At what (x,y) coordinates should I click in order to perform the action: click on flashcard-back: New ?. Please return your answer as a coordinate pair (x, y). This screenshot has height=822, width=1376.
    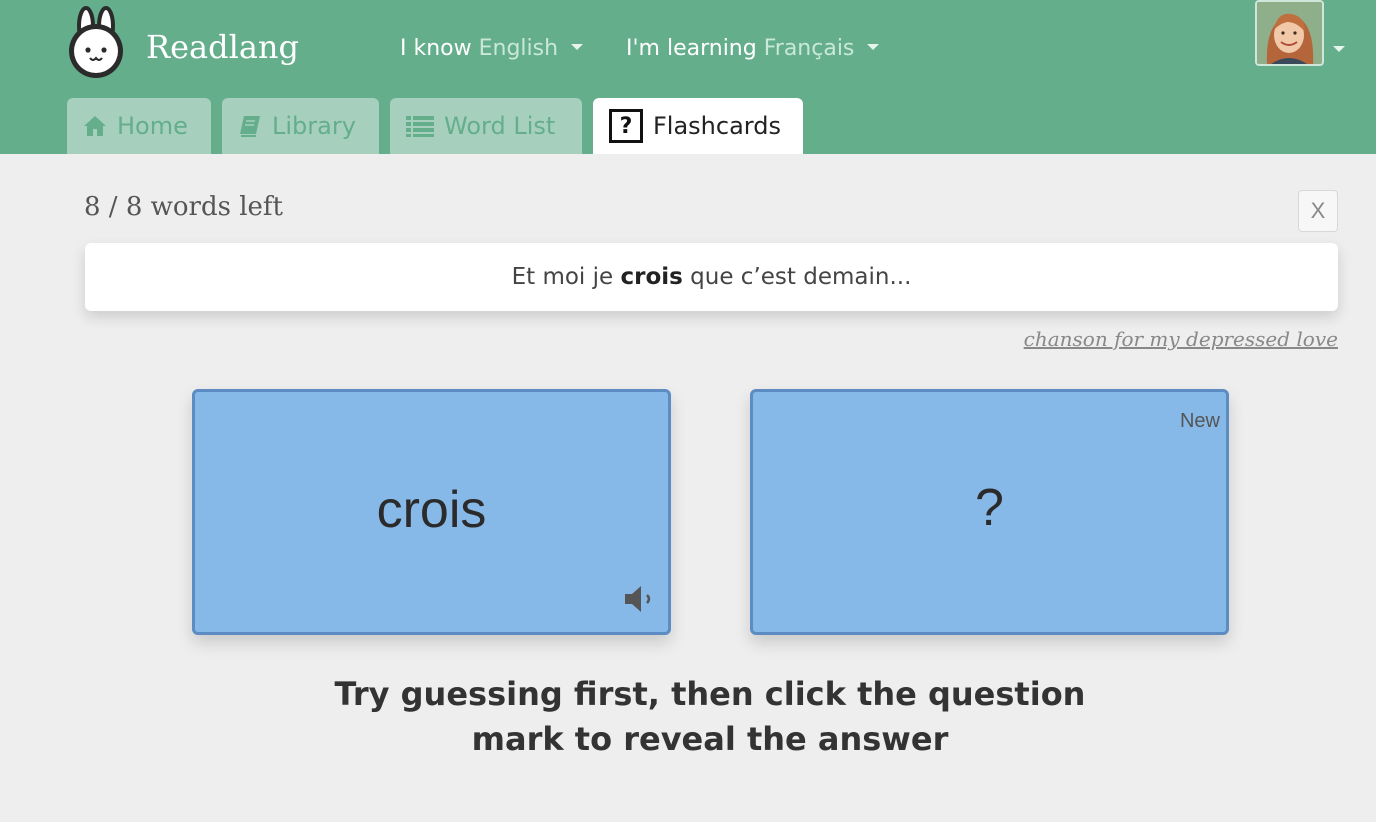
    Looking at the image, I should click on (989, 512).